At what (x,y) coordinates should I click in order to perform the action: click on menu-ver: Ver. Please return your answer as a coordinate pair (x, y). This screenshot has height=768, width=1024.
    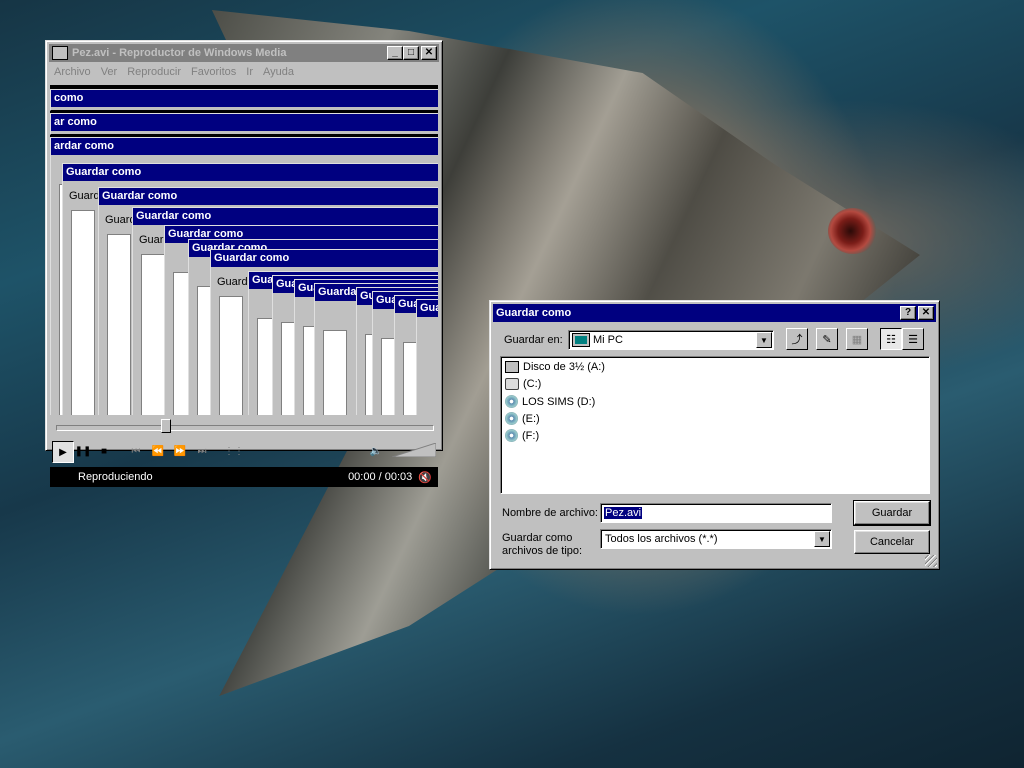
    Looking at the image, I should click on (109, 74).